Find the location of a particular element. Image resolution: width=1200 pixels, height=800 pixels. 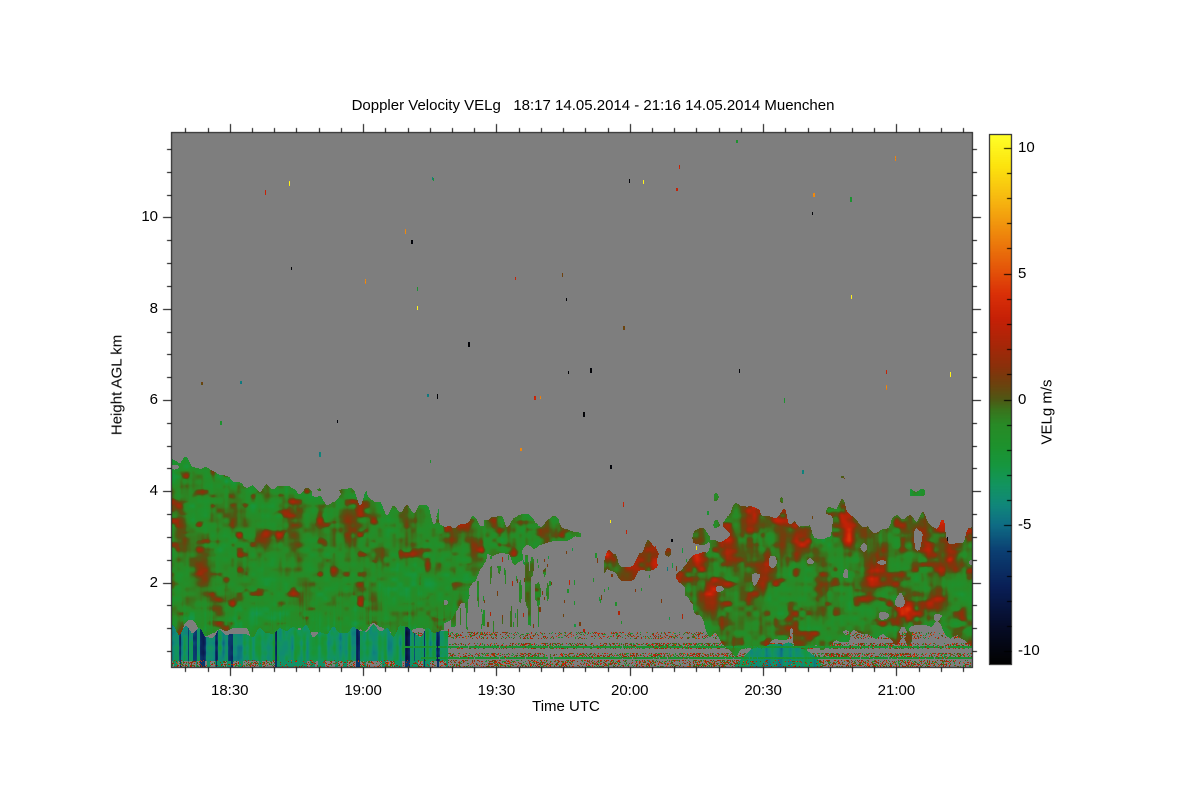

x-axis-tick-label: 19:30 is located at coordinates (496, 690).